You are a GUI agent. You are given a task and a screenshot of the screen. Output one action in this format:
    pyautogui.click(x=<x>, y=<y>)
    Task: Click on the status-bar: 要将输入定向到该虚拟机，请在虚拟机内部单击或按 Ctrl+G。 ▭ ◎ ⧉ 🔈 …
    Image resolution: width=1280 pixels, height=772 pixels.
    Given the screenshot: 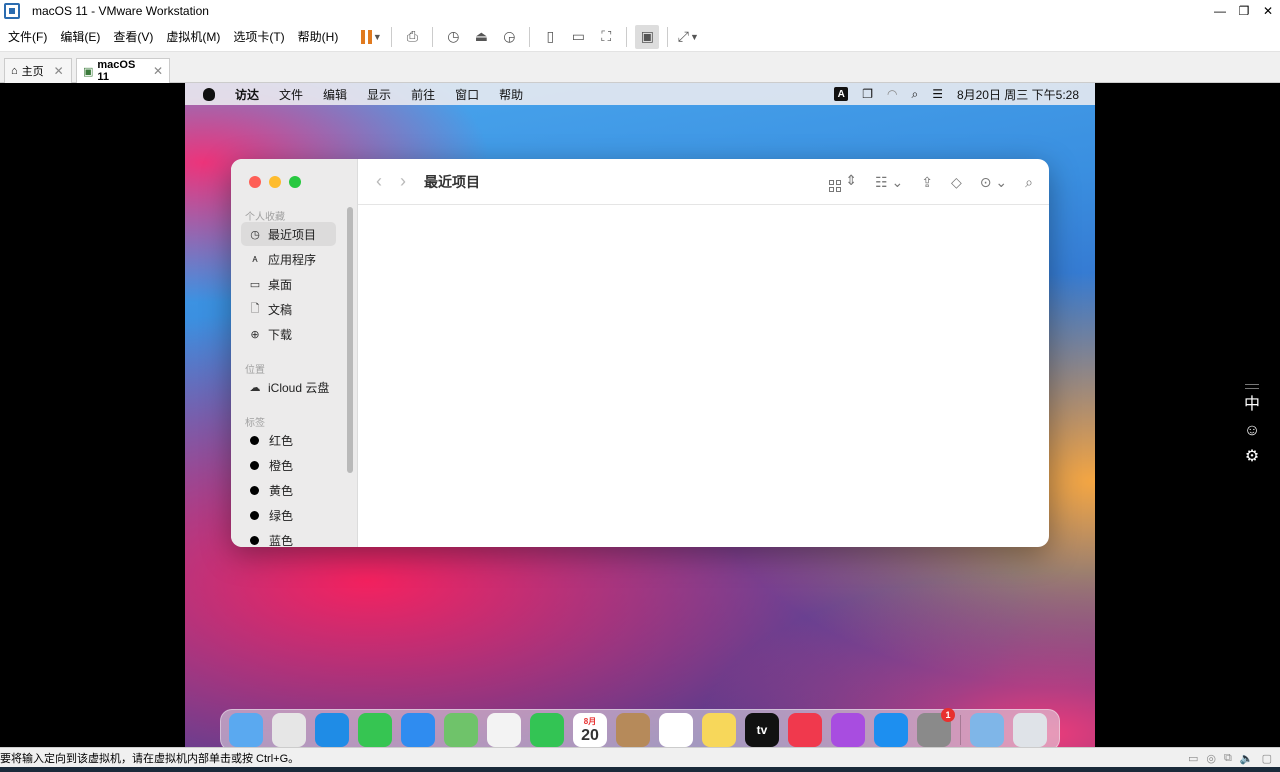 What is the action you would take?
    pyautogui.click(x=640, y=757)
    